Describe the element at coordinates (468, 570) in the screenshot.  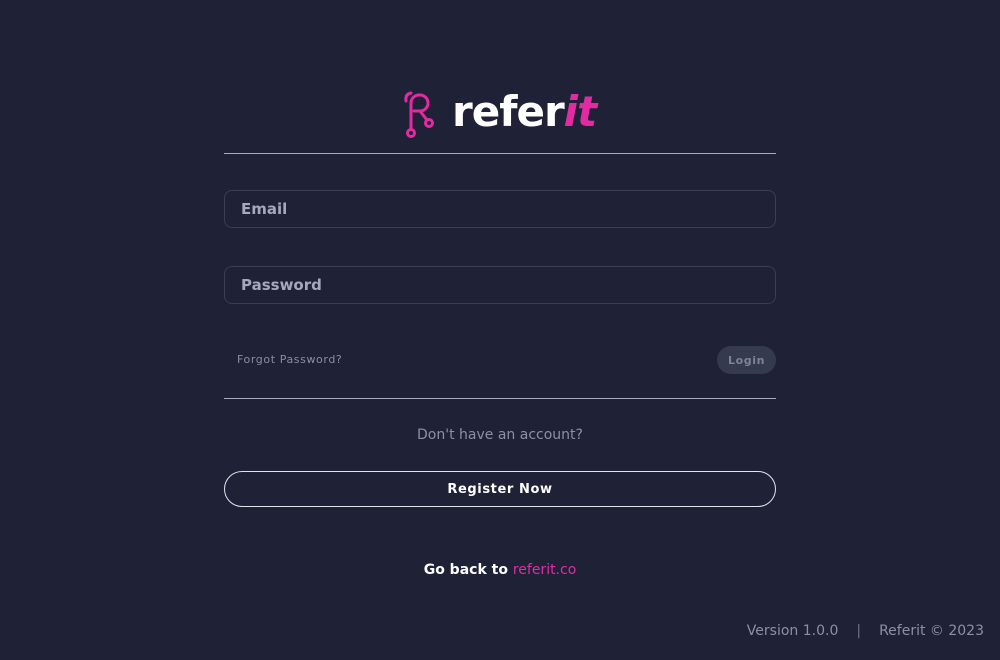
I see `go-back-prefix: Go back to` at that location.